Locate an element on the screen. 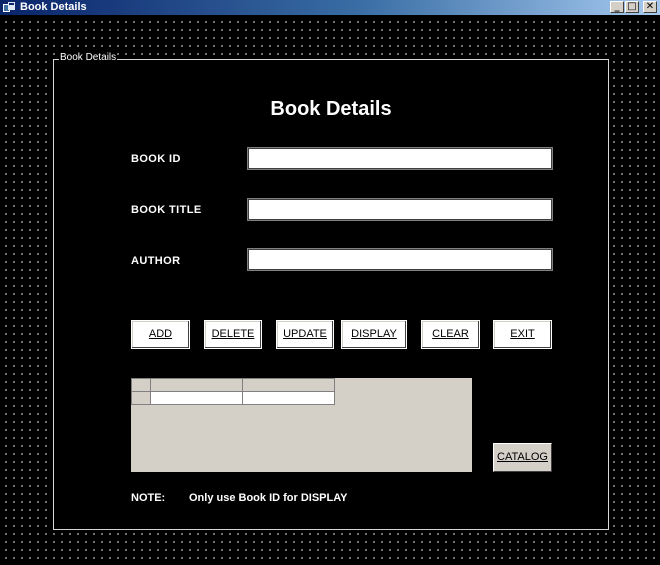 This screenshot has width=660, height=565. book-id-input is located at coordinates (400, 158).